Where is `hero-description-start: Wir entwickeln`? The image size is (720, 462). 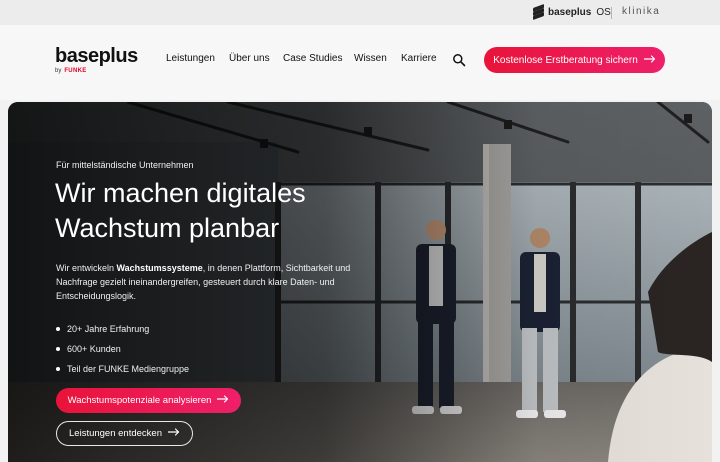
hero-description-start: Wir entwickeln is located at coordinates (86, 268).